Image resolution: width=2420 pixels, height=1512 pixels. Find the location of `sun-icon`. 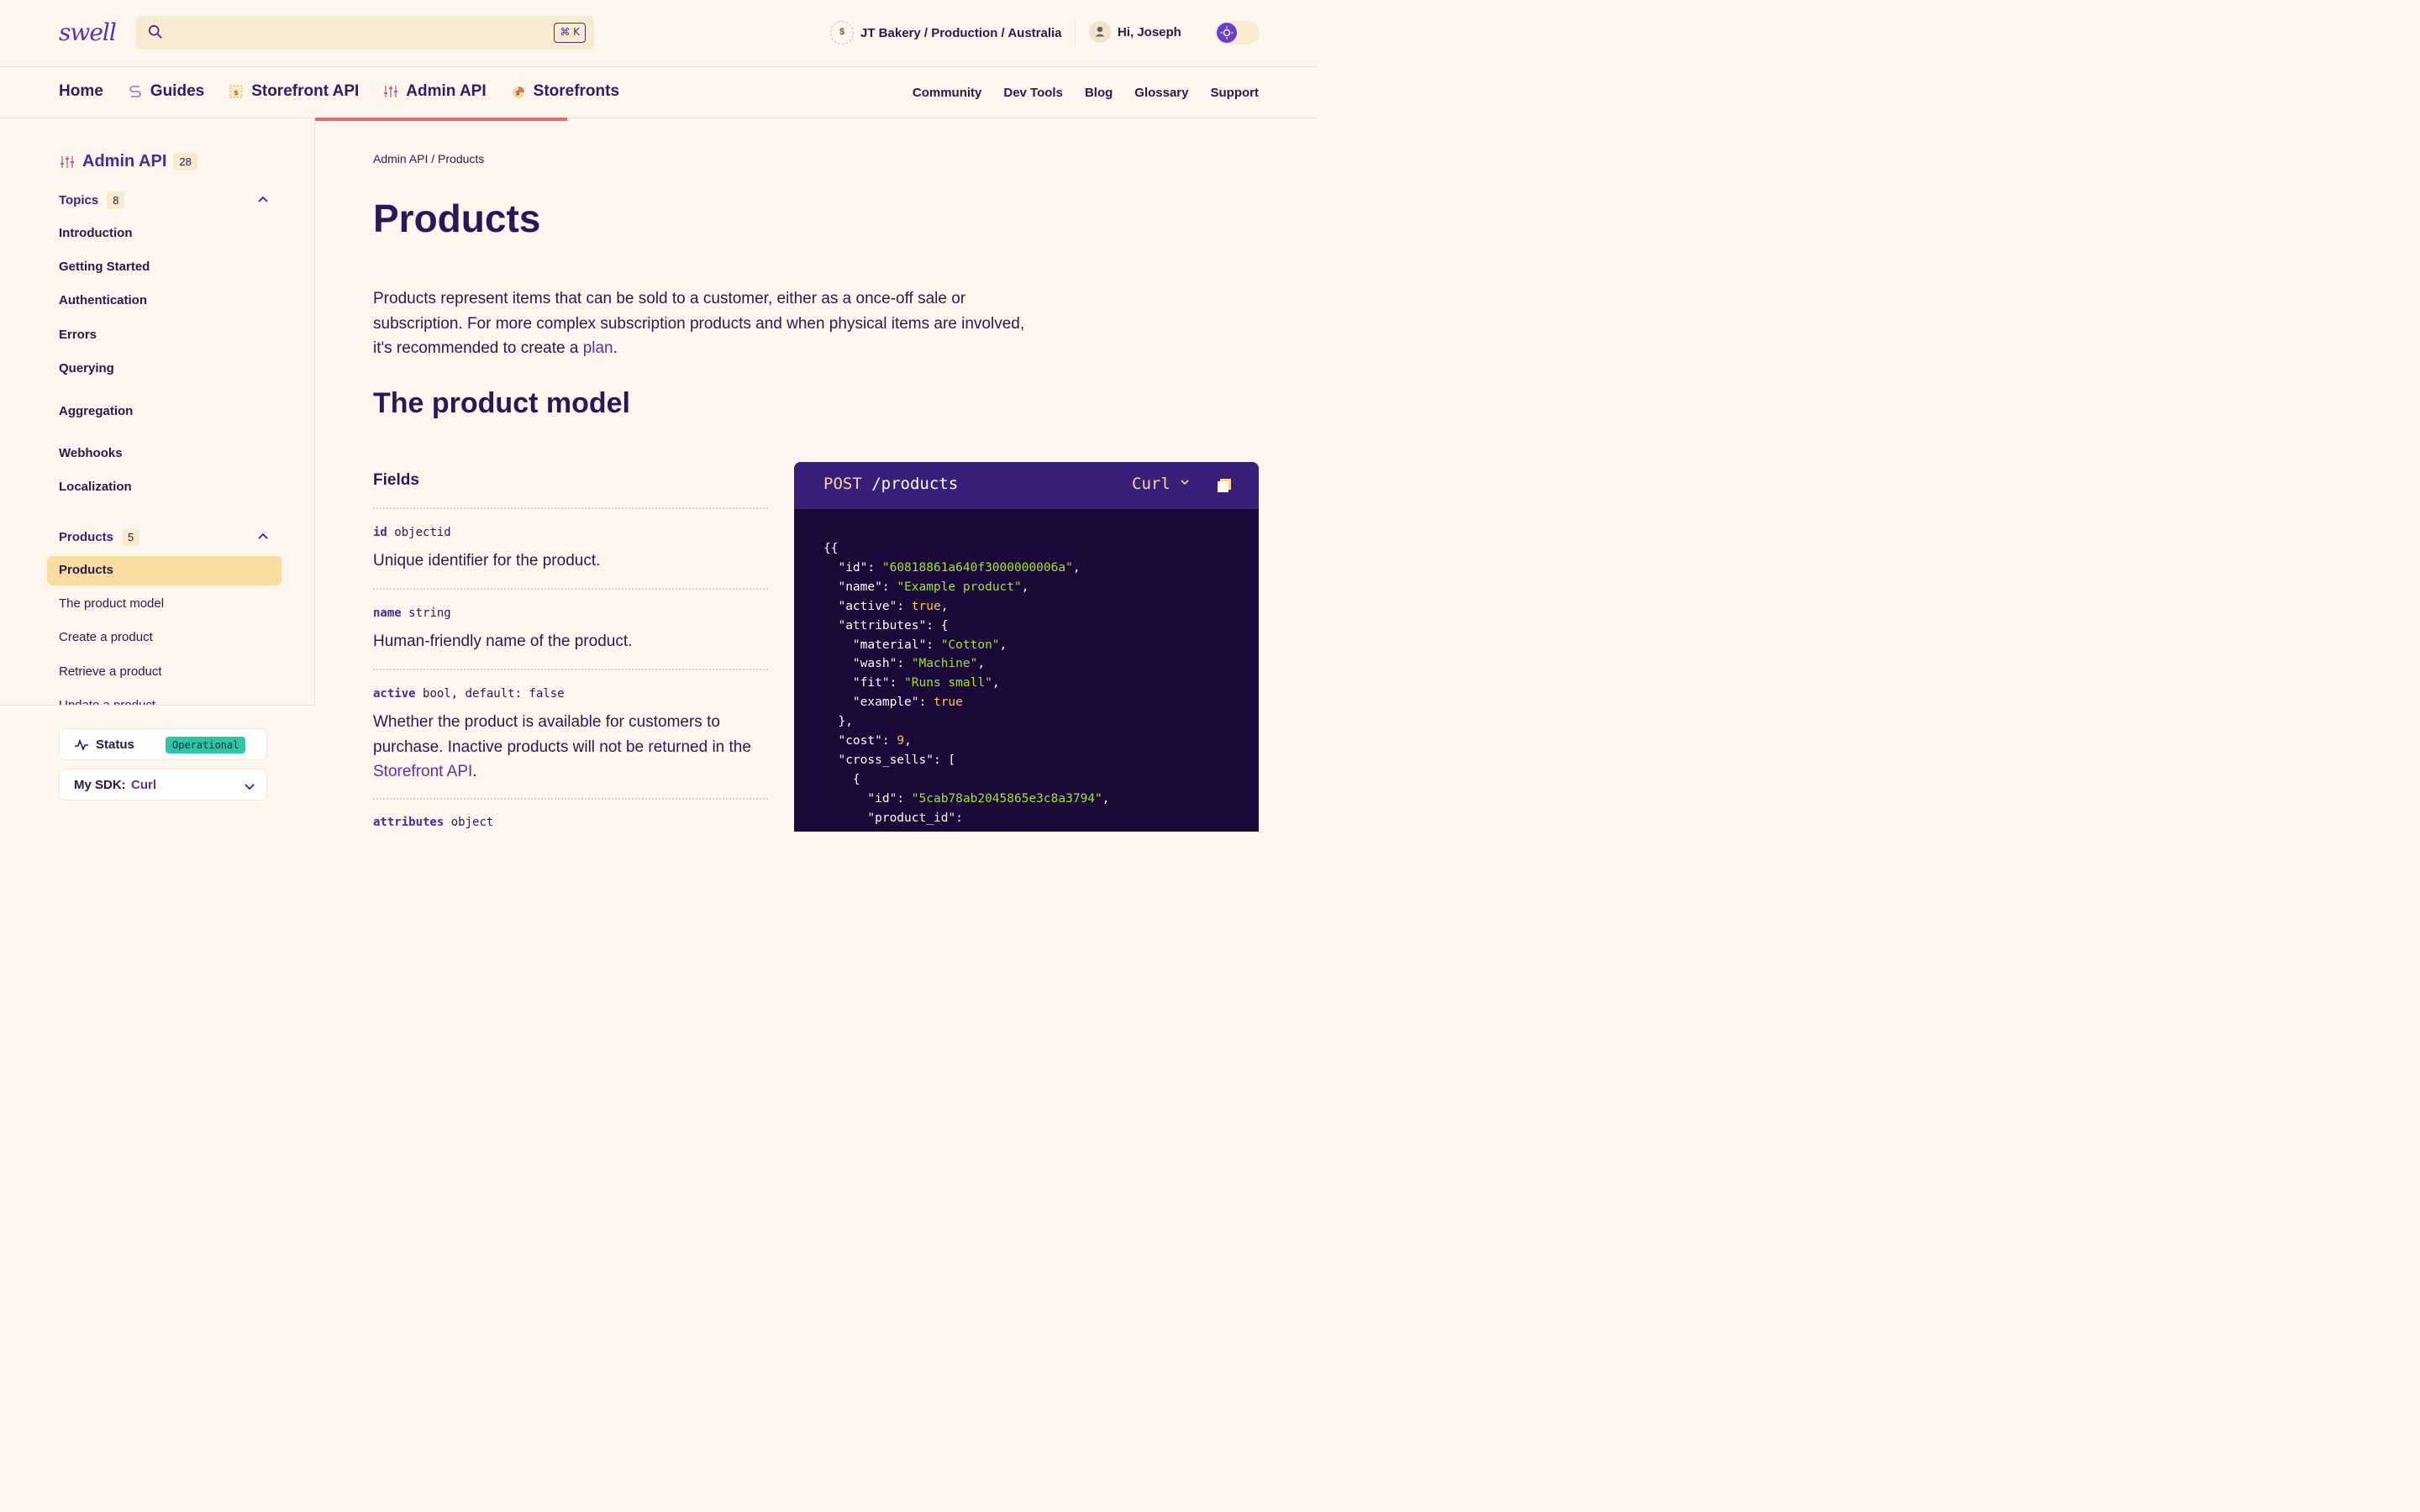

sun-icon is located at coordinates (1227, 33).